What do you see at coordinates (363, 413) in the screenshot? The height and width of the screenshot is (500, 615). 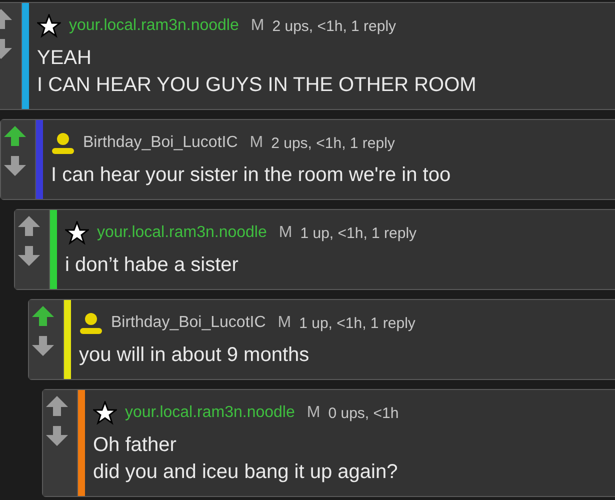 I see `comment-meta: 0 ups, <1h` at bounding box center [363, 413].